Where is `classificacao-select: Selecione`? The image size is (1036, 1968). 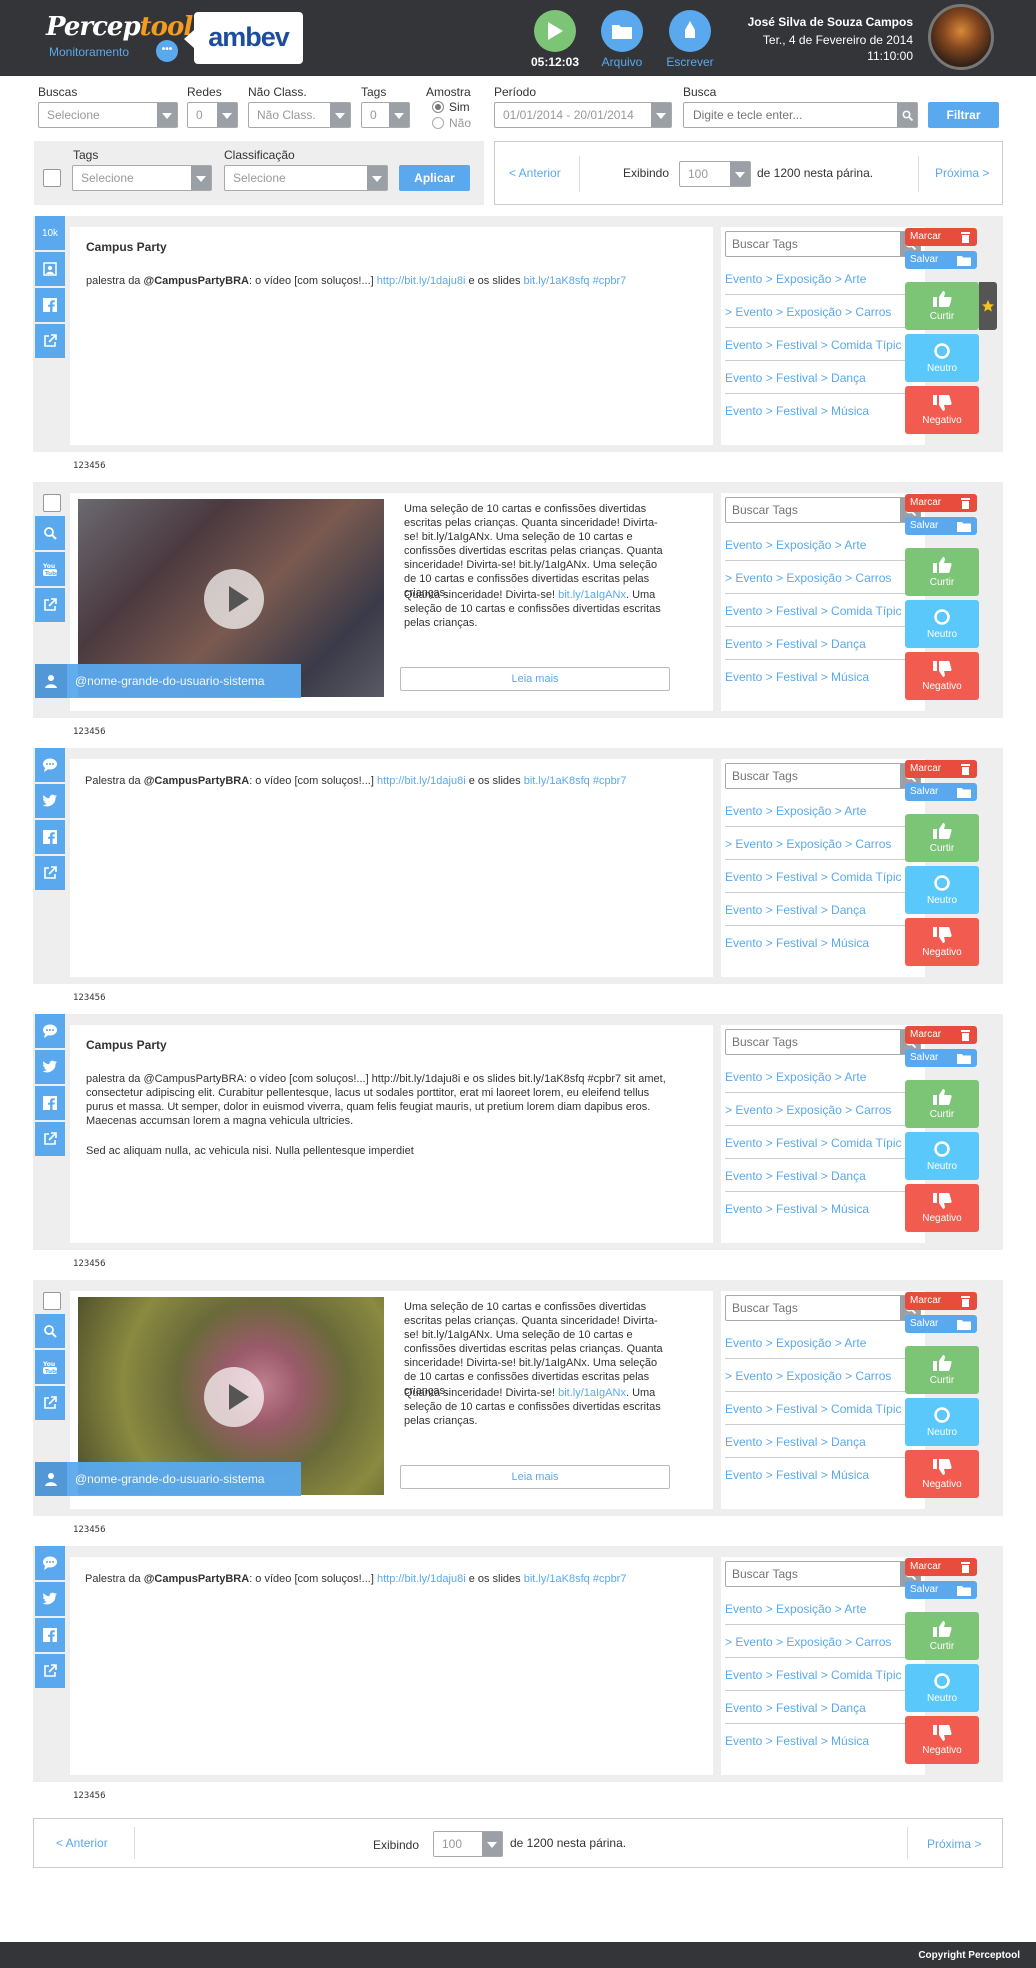 classificacao-select: Selecione is located at coordinates (306, 178).